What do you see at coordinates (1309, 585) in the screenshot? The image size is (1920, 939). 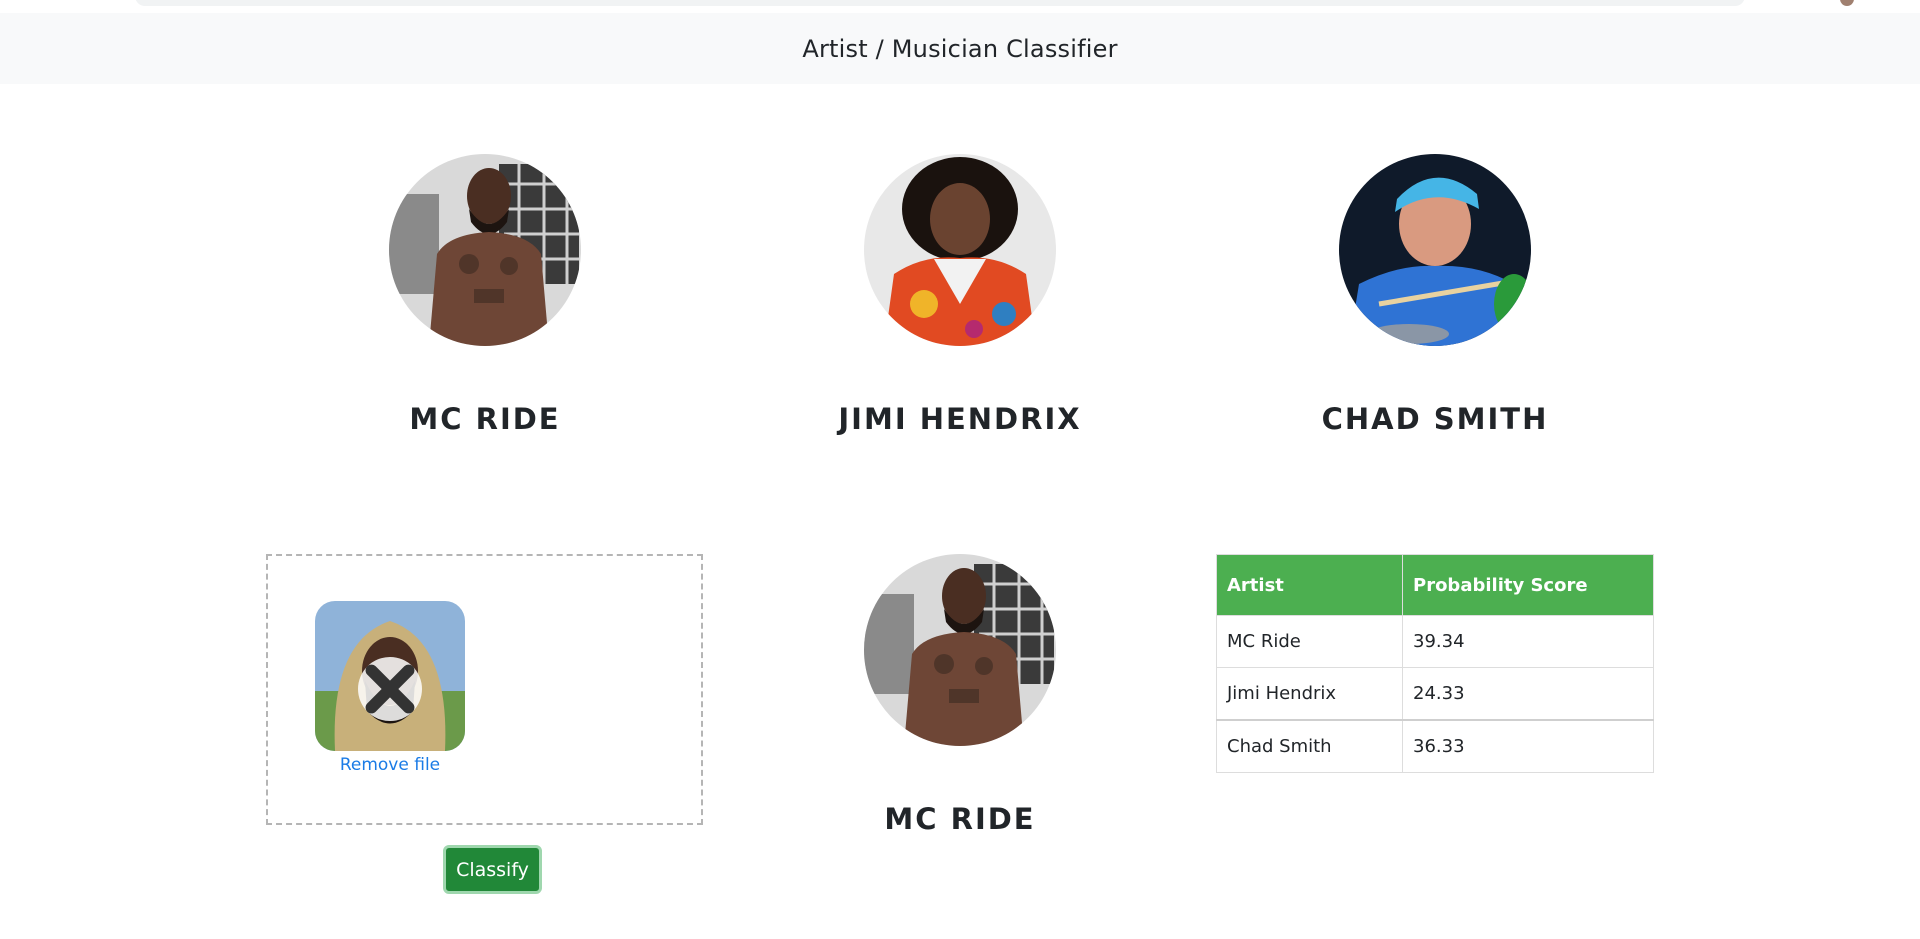 I see `header-artist: Artist` at bounding box center [1309, 585].